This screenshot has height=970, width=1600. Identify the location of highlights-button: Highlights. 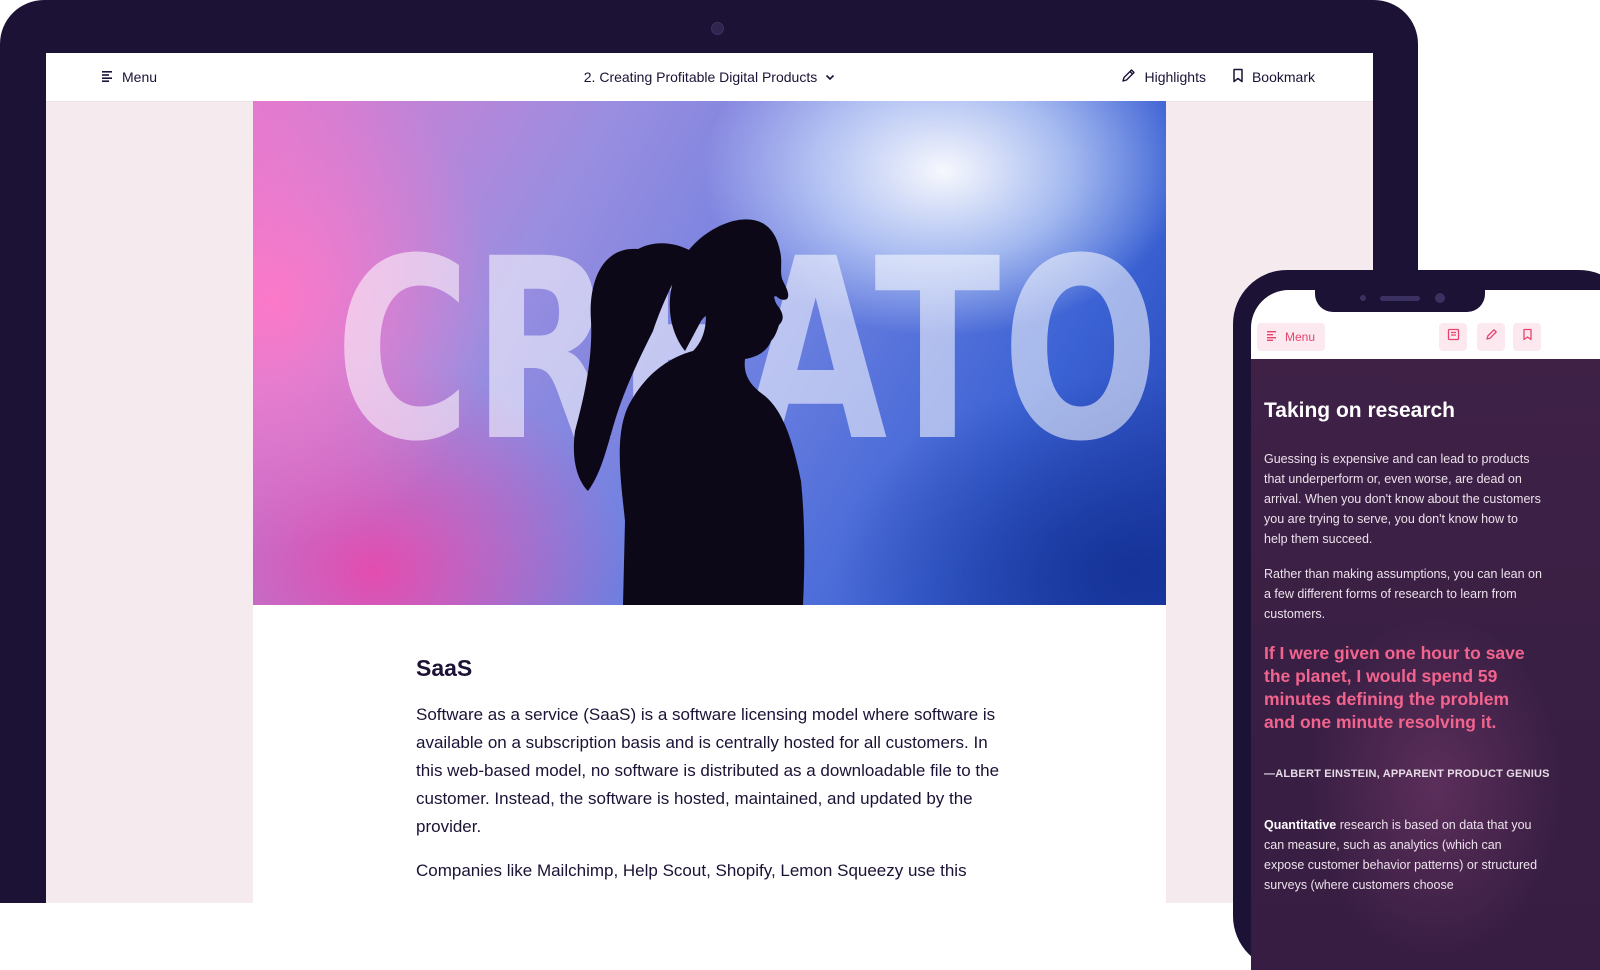
(1163, 77).